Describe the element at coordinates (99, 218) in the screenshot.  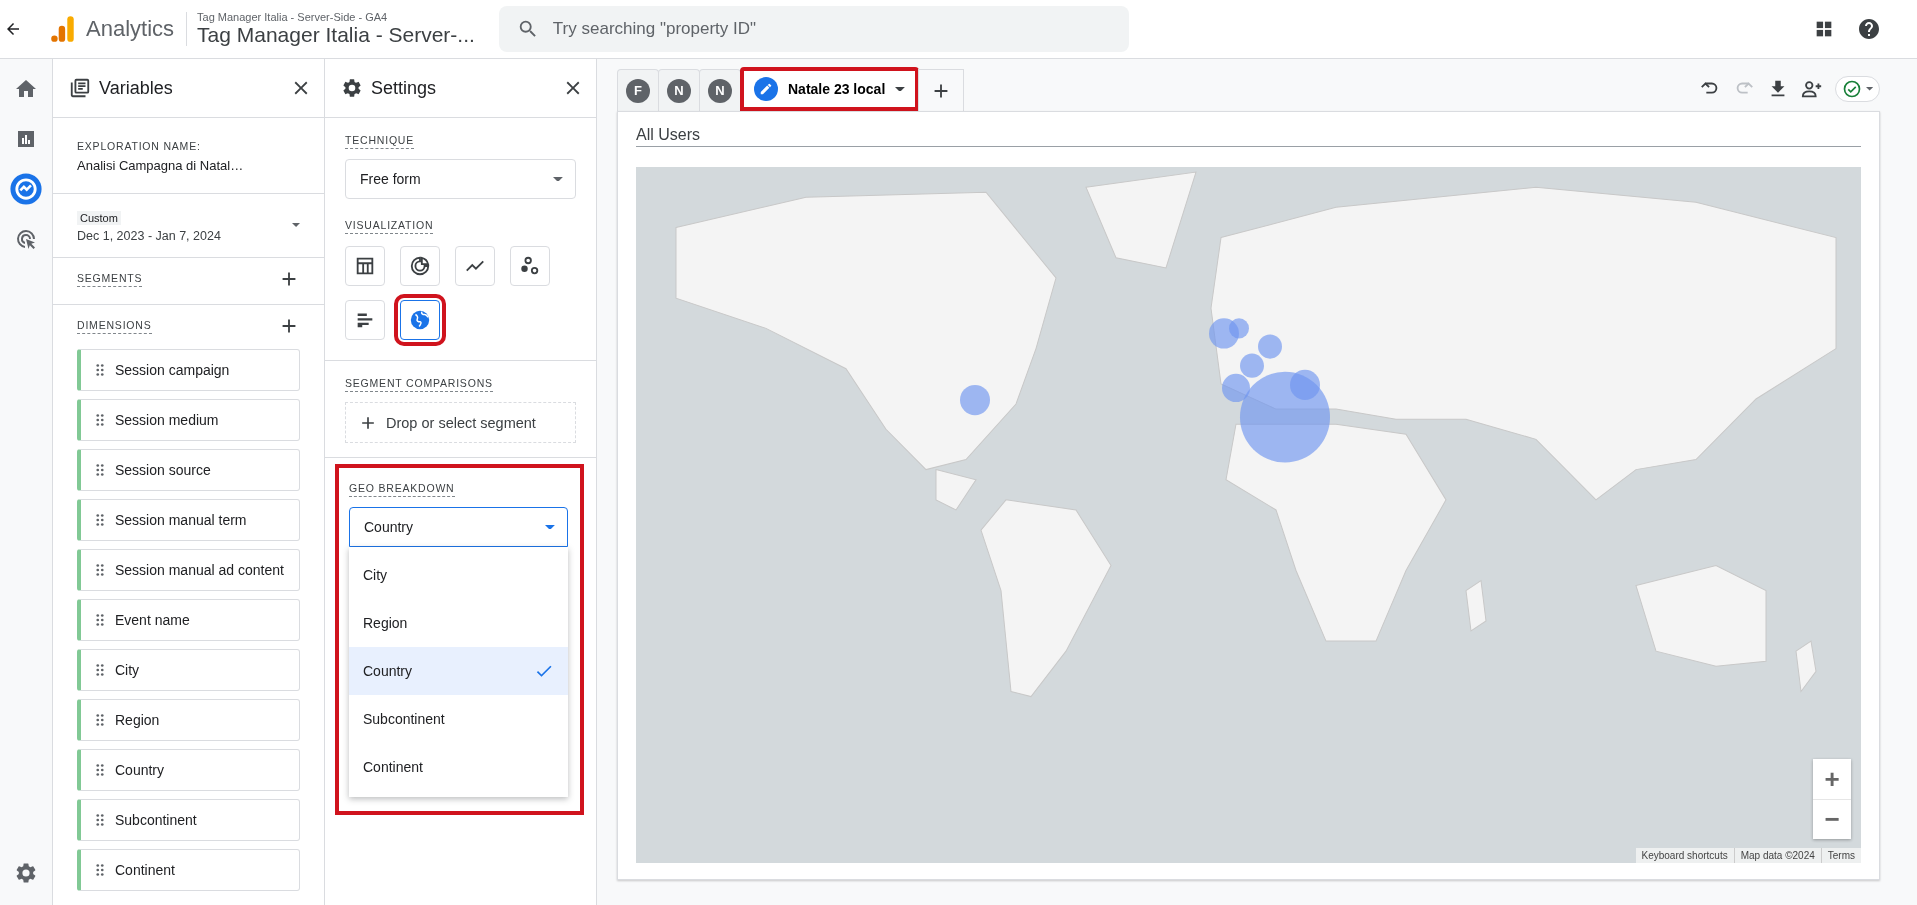
I see `date-preset-label: Custom` at that location.